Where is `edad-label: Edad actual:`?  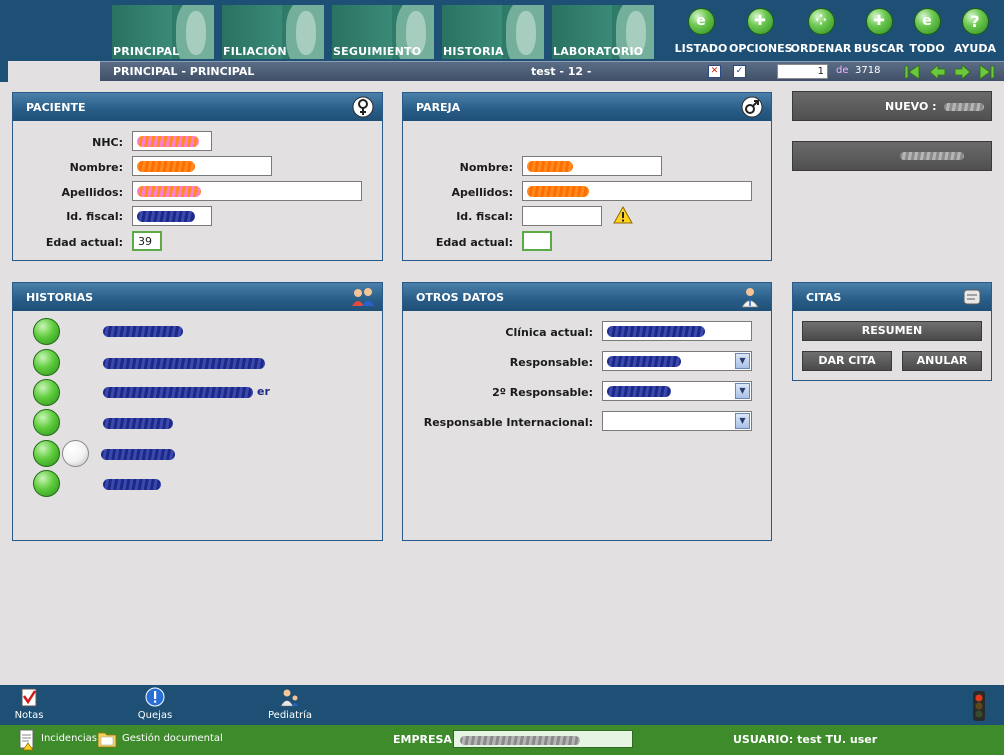 edad-label: Edad actual: is located at coordinates (84, 242).